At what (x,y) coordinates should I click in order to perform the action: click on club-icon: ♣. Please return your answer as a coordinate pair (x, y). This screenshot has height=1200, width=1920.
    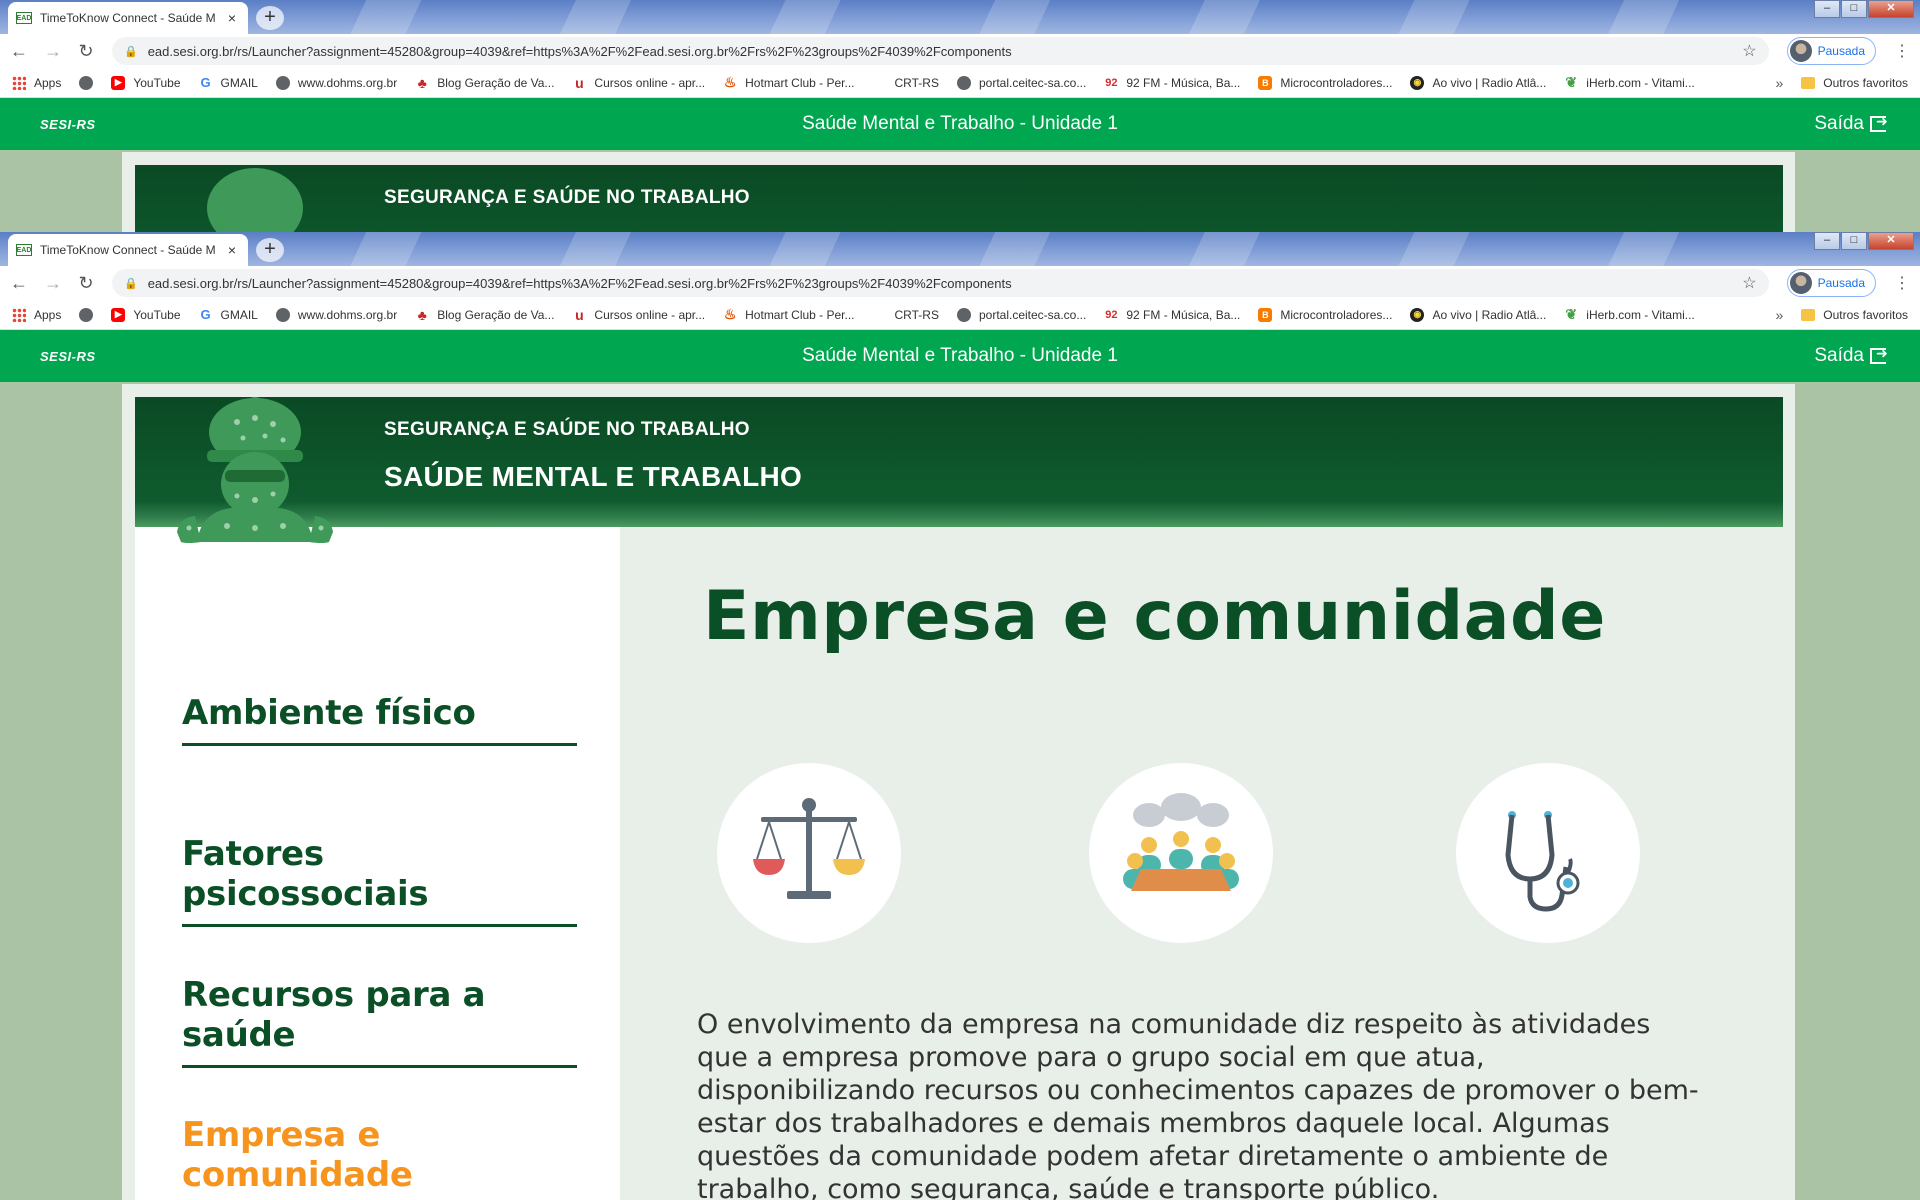
    Looking at the image, I should click on (422, 82).